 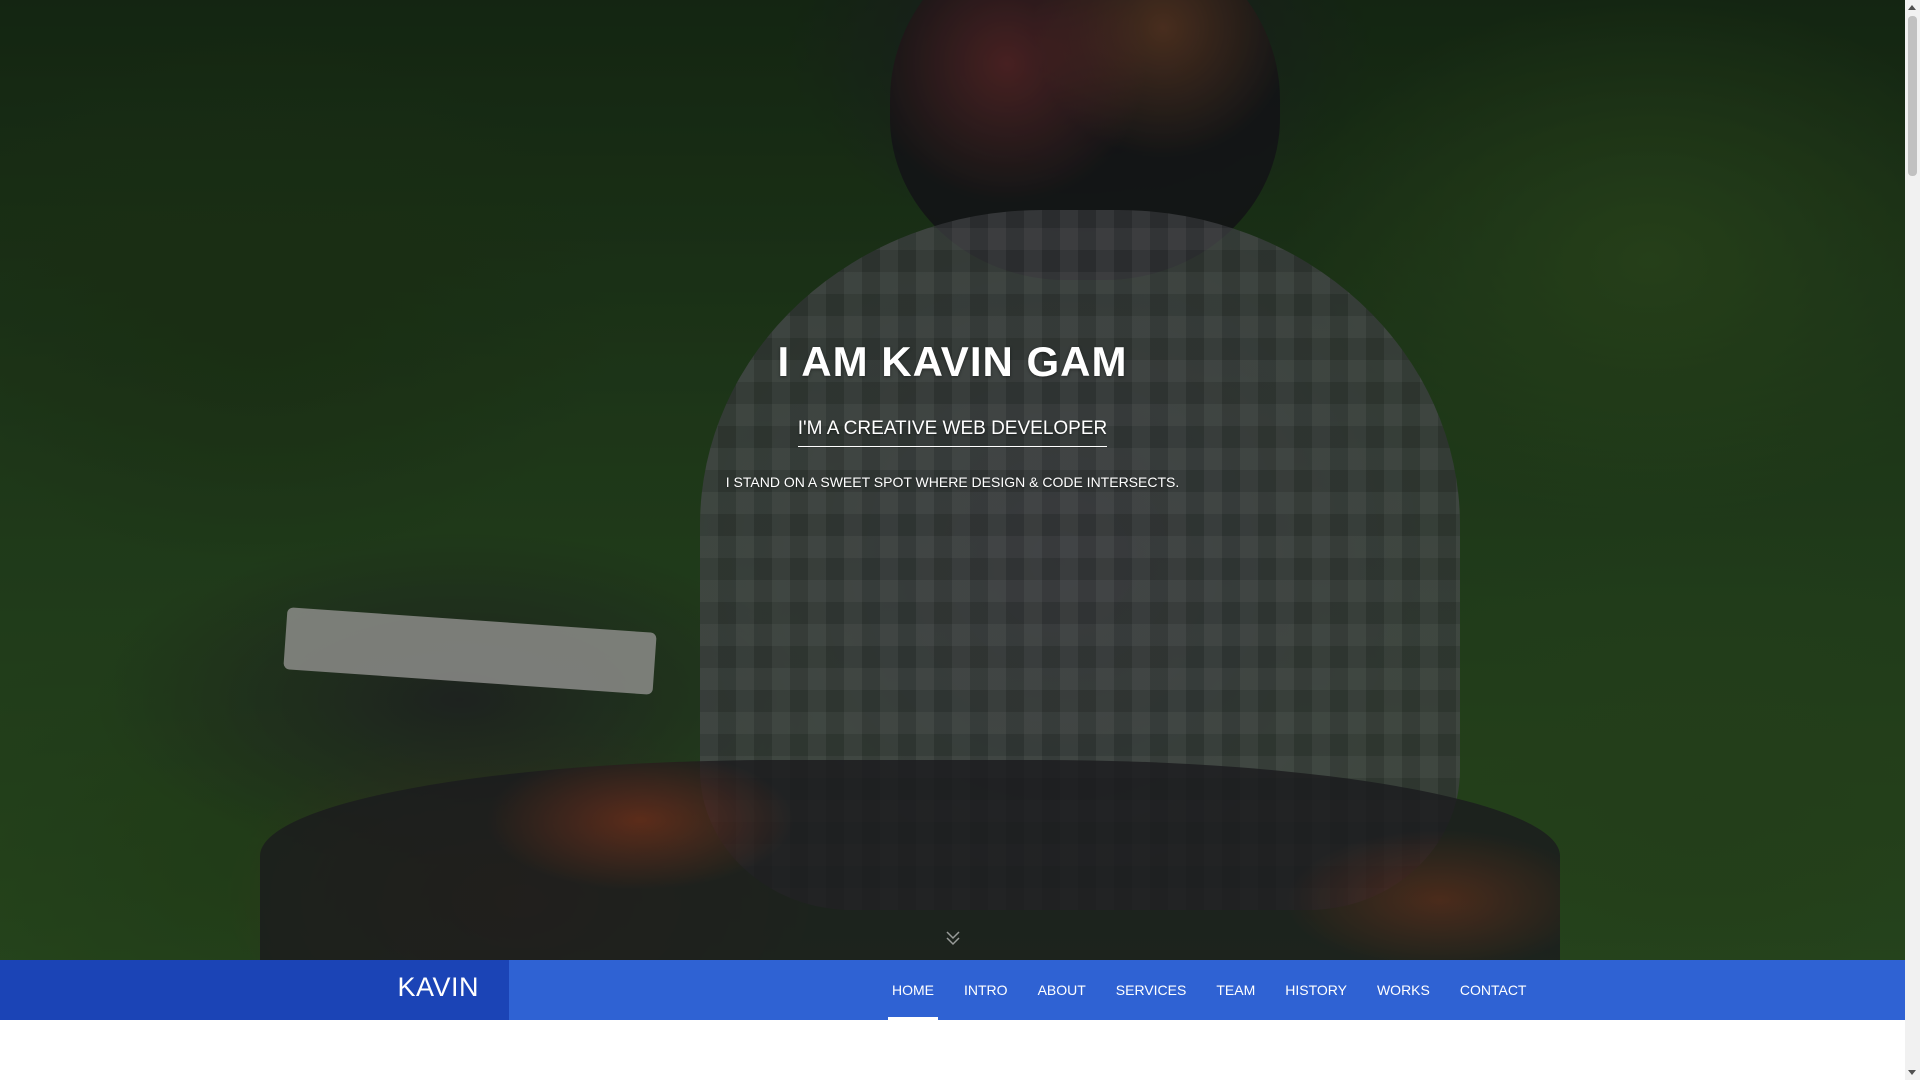 I want to click on brand-block: KAVIN, so click(x=254, y=990).